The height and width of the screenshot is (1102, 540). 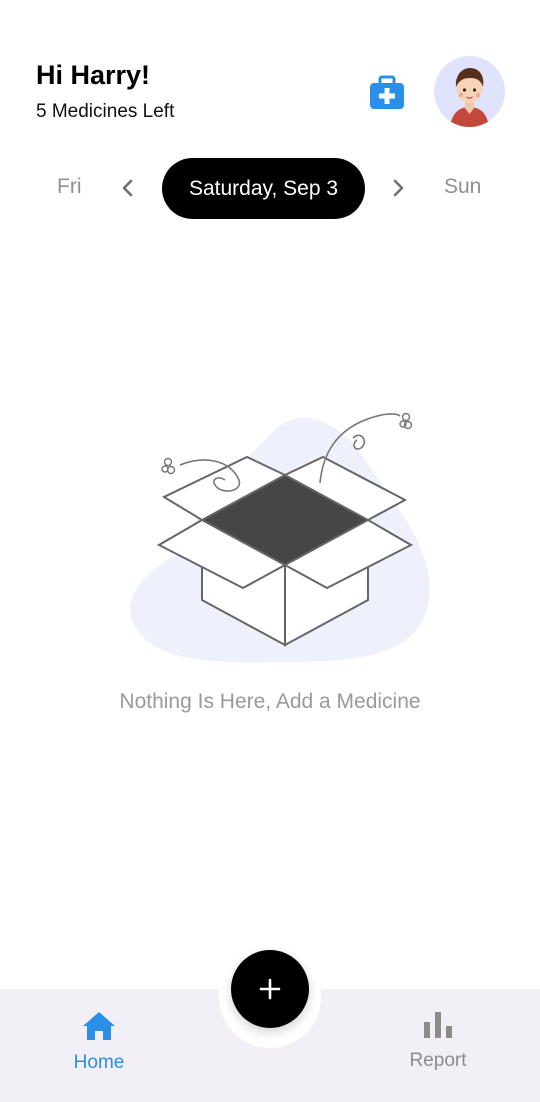 What do you see at coordinates (469, 97) in the screenshot?
I see `avatar-illustration` at bounding box center [469, 97].